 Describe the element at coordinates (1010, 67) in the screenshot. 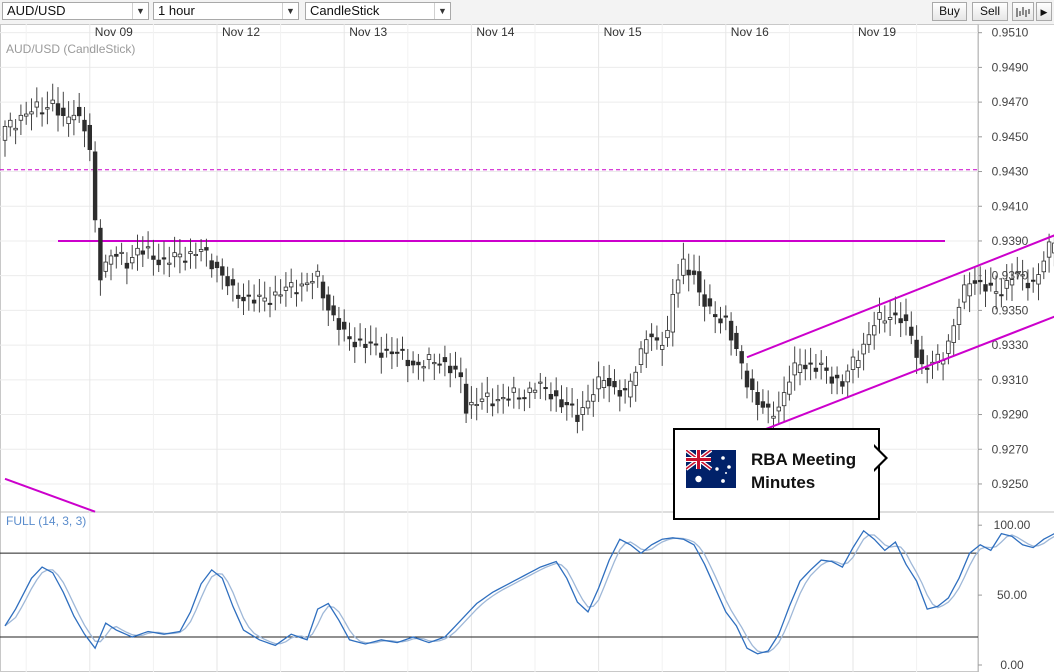

I see `y-tick-label: 0.9490` at that location.